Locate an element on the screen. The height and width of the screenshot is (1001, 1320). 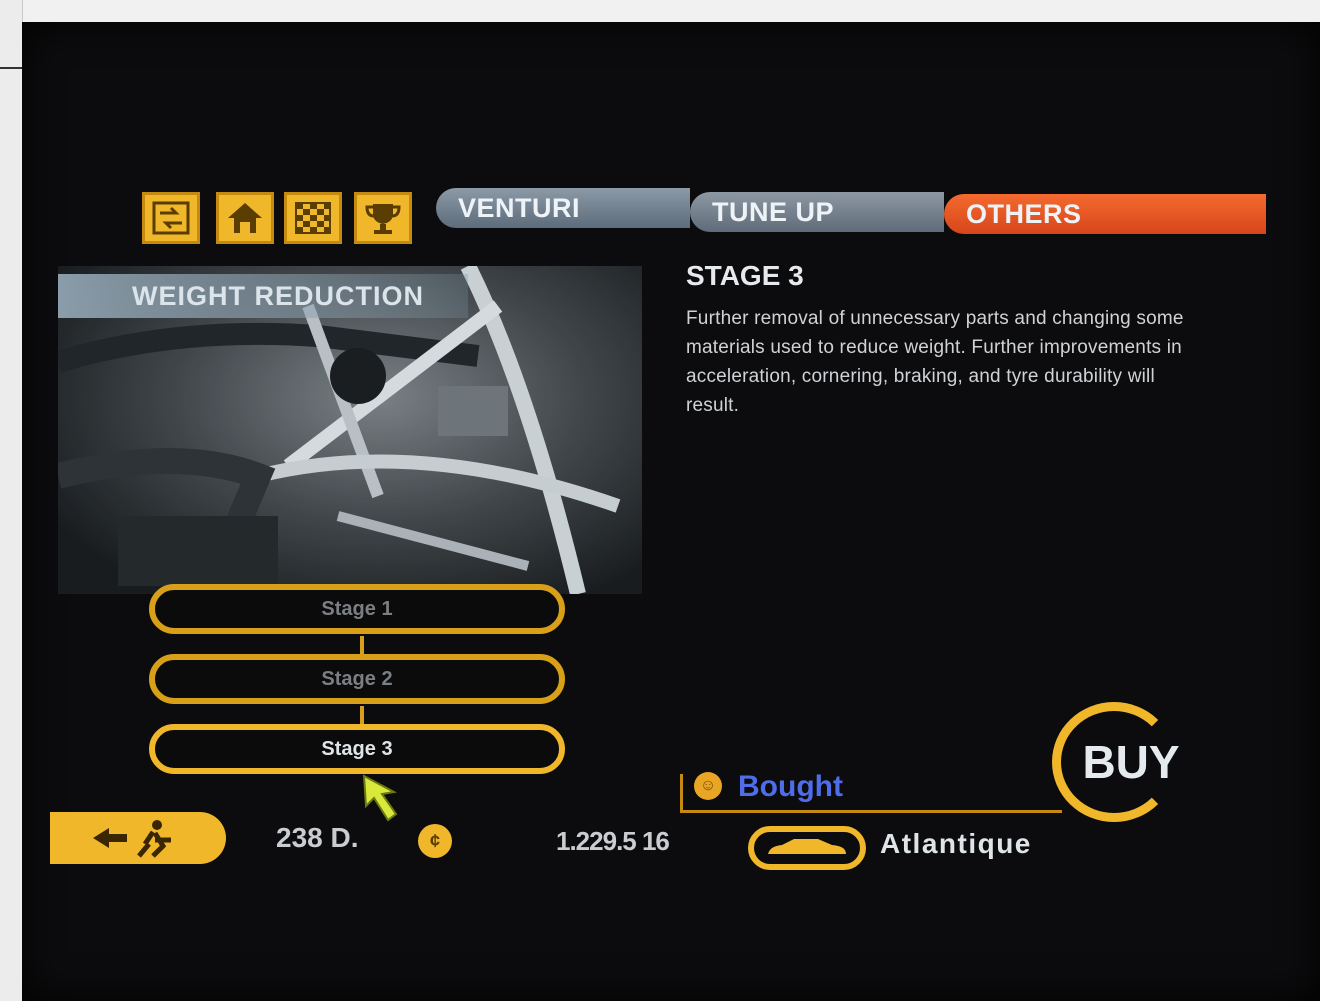
bought-status-icon: ☺ is located at coordinates (708, 786).